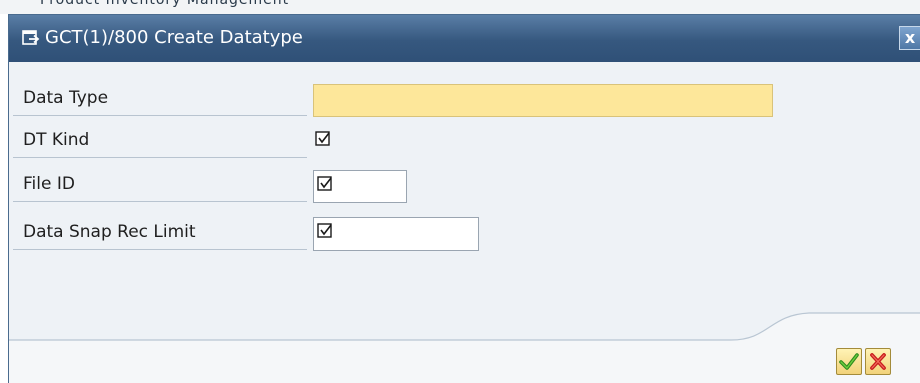 This screenshot has width=920, height=383. What do you see at coordinates (165, 4) in the screenshot?
I see `background-partial-text: Product Inventory Management` at bounding box center [165, 4].